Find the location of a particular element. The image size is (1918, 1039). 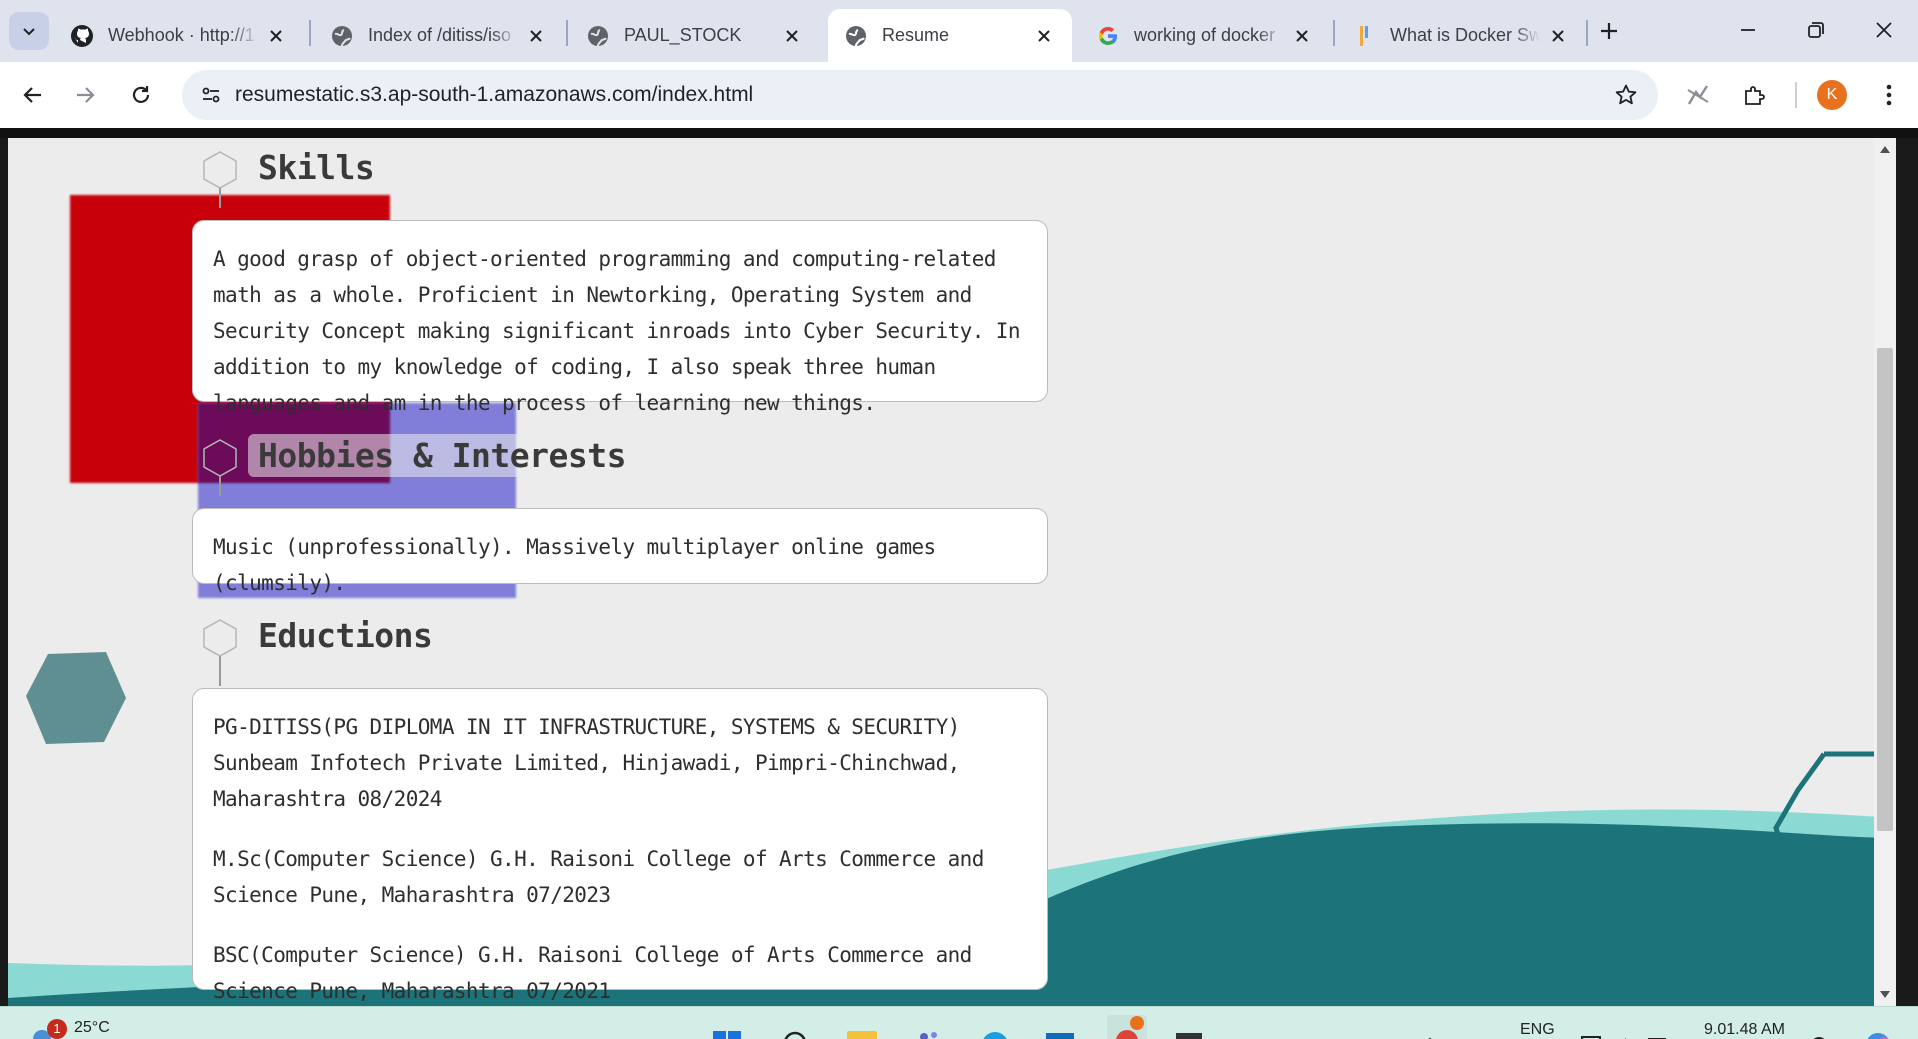

scroll-up-arrow-icon is located at coordinates (1885, 149).